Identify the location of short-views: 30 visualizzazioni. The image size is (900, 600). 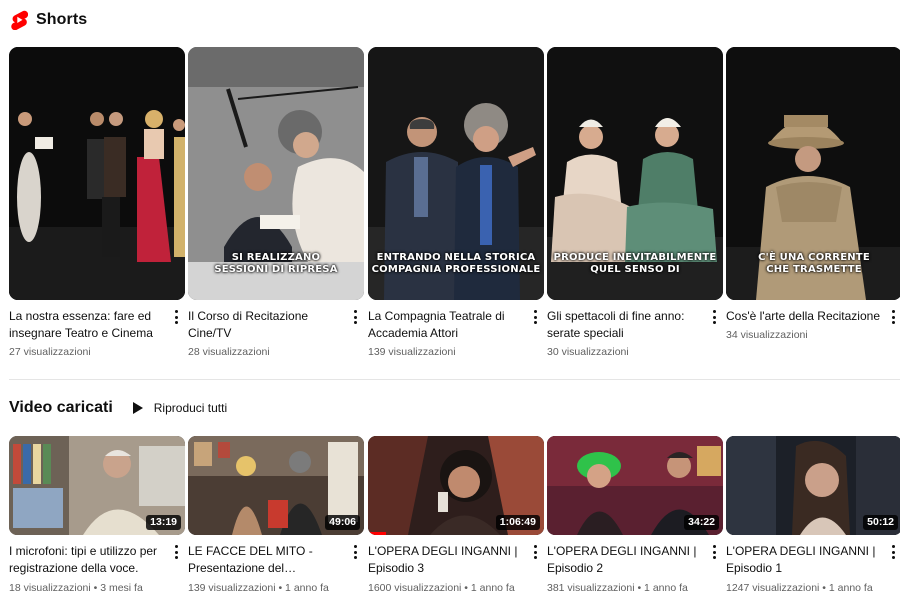
(588, 352).